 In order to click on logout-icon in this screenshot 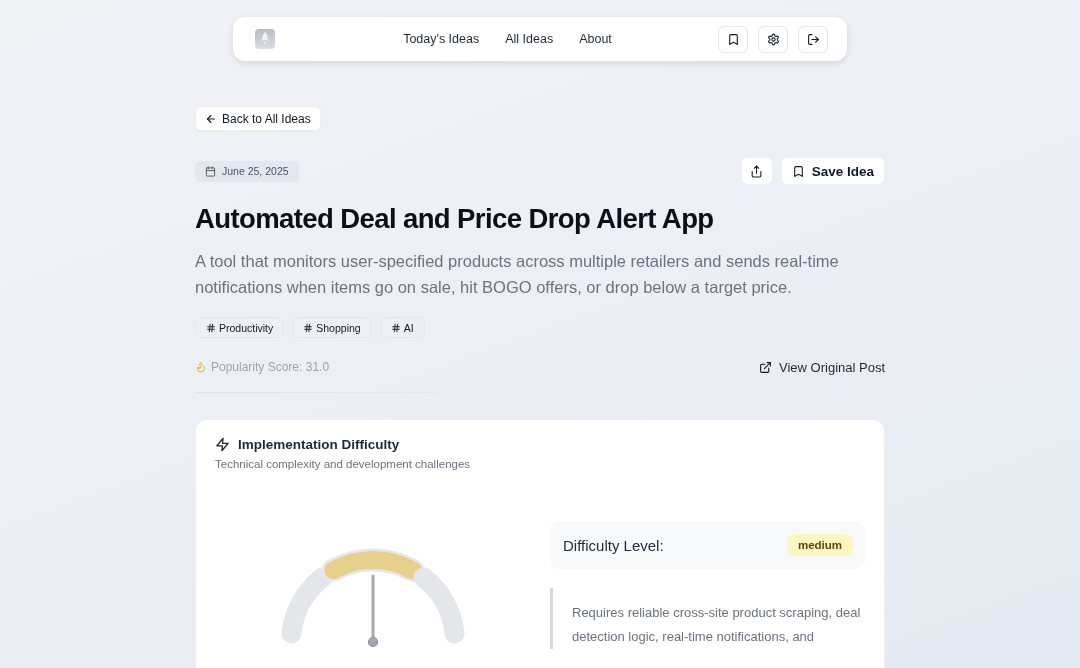, I will do `click(813, 39)`.